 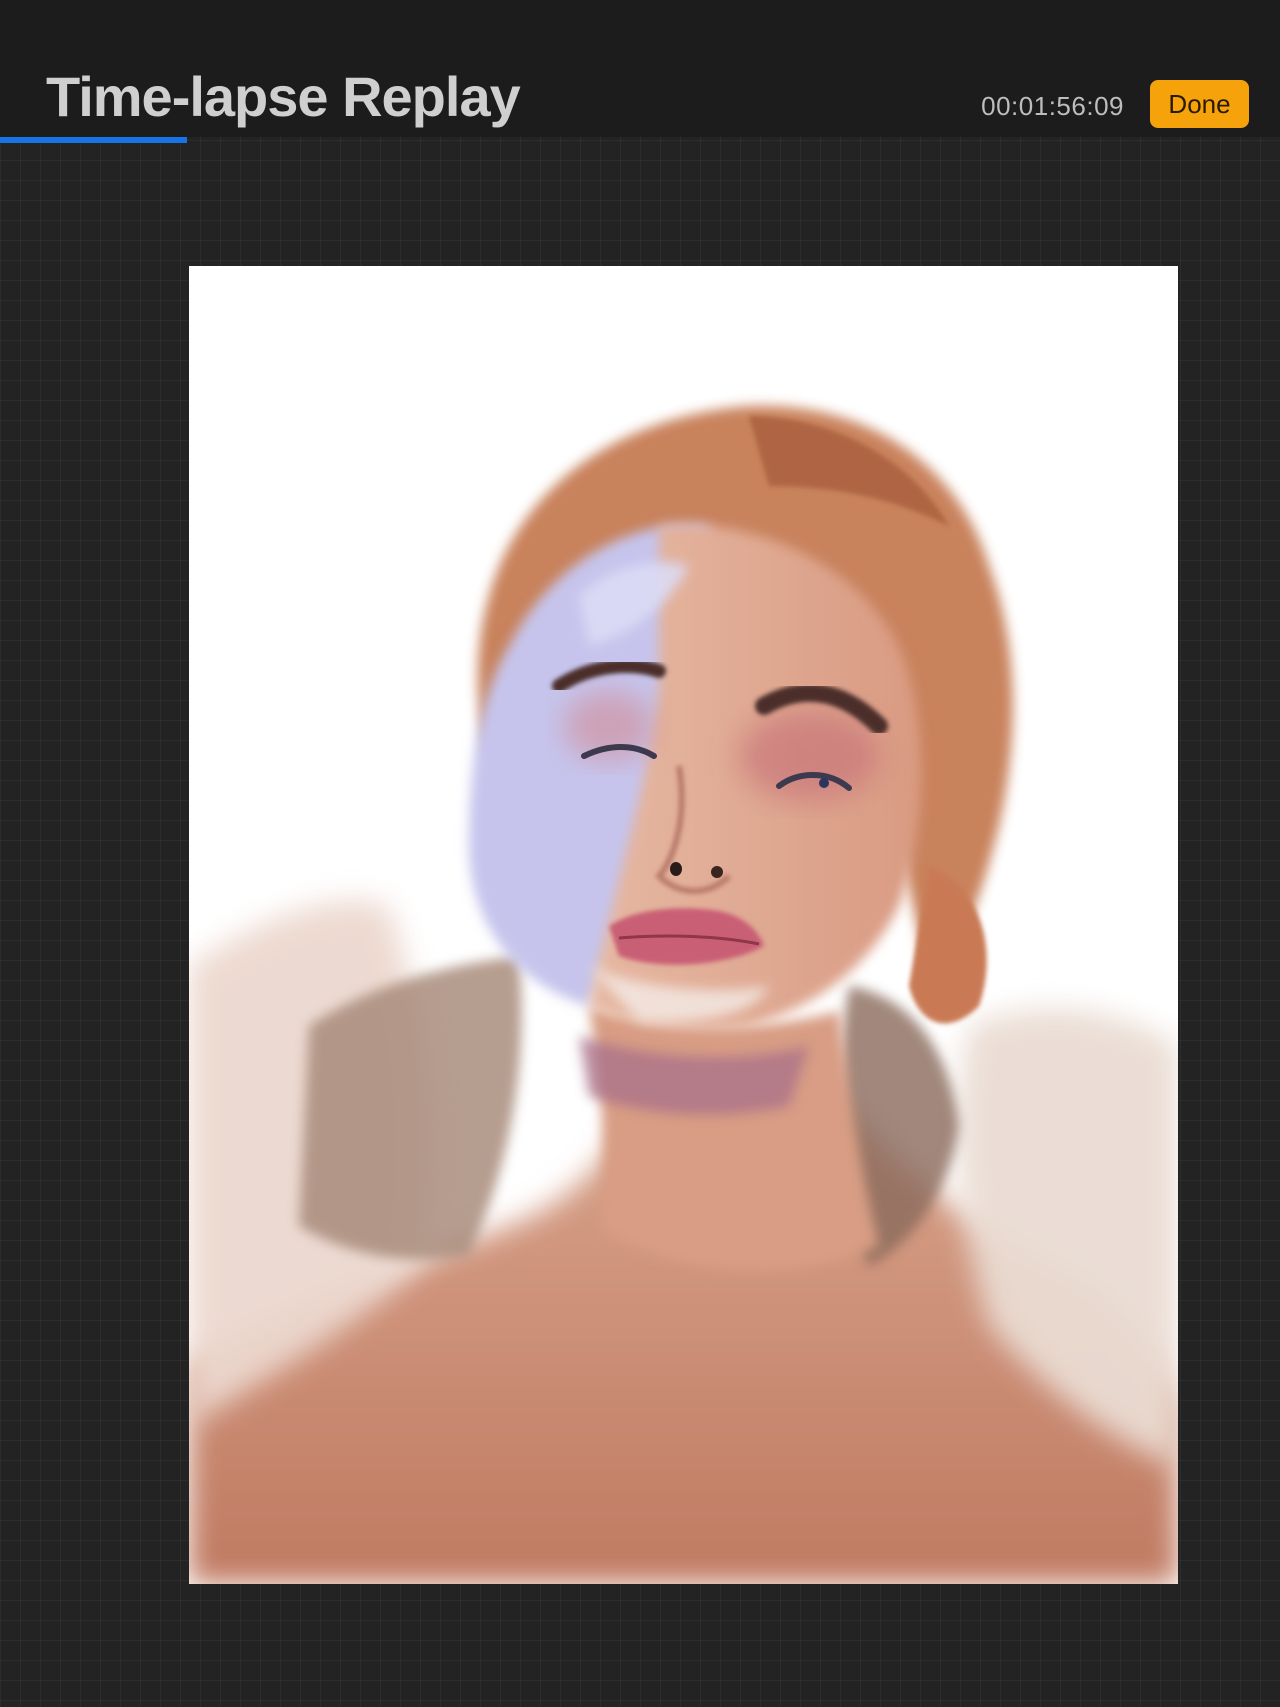 What do you see at coordinates (283, 96) in the screenshot?
I see `page-title: Time-lapse Replay` at bounding box center [283, 96].